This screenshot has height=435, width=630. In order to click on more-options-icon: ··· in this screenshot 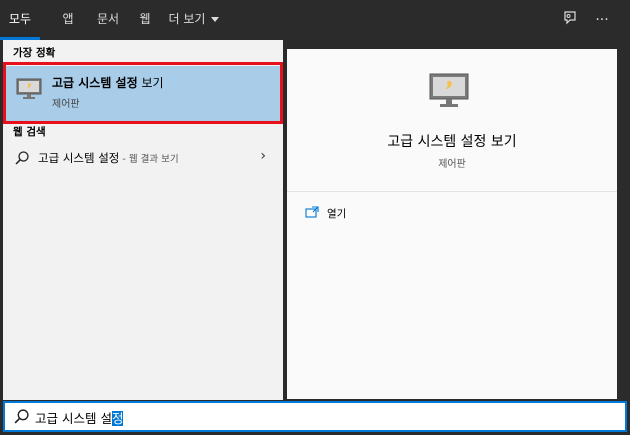, I will do `click(602, 20)`.